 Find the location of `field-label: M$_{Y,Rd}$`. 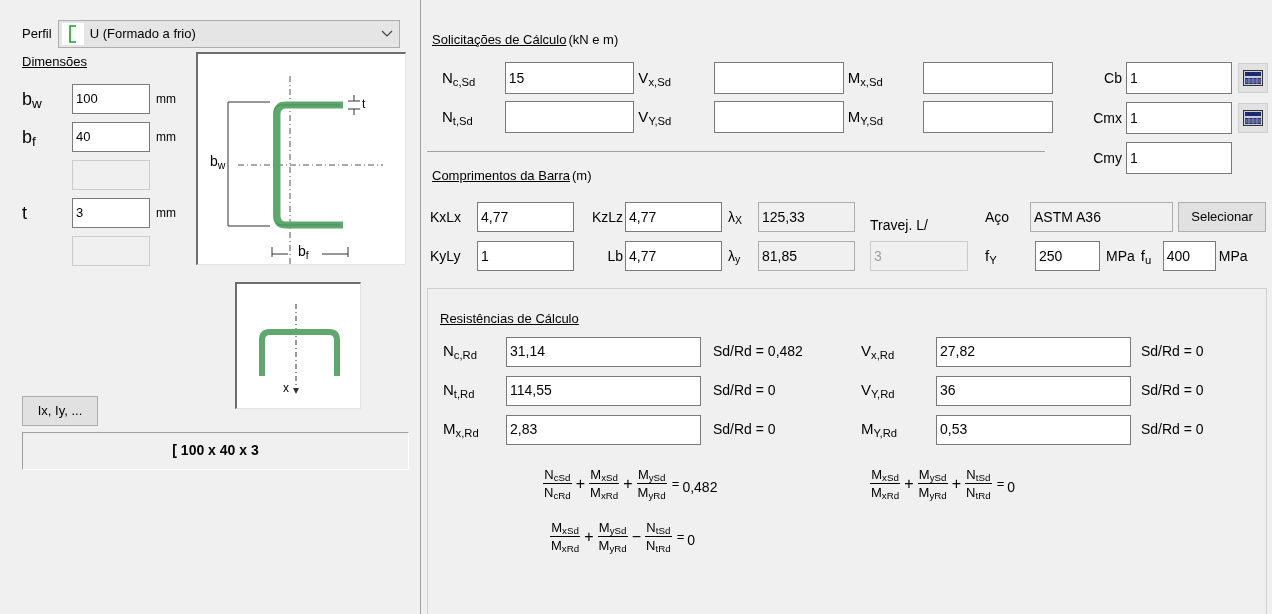

field-label: M$_{Y,Rd}$ is located at coordinates (880, 430).